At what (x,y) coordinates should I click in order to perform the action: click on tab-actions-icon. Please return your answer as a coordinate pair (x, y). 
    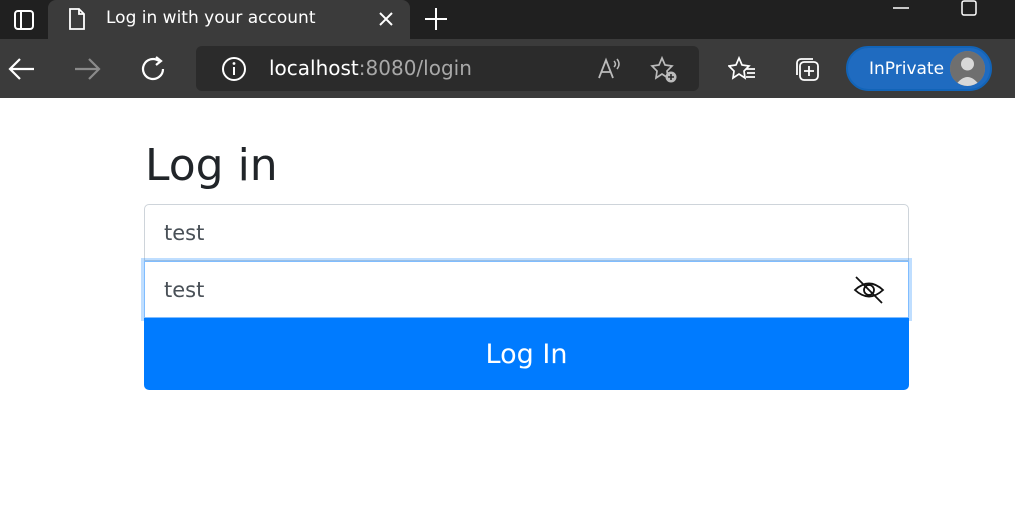
    Looking at the image, I should click on (24, 19).